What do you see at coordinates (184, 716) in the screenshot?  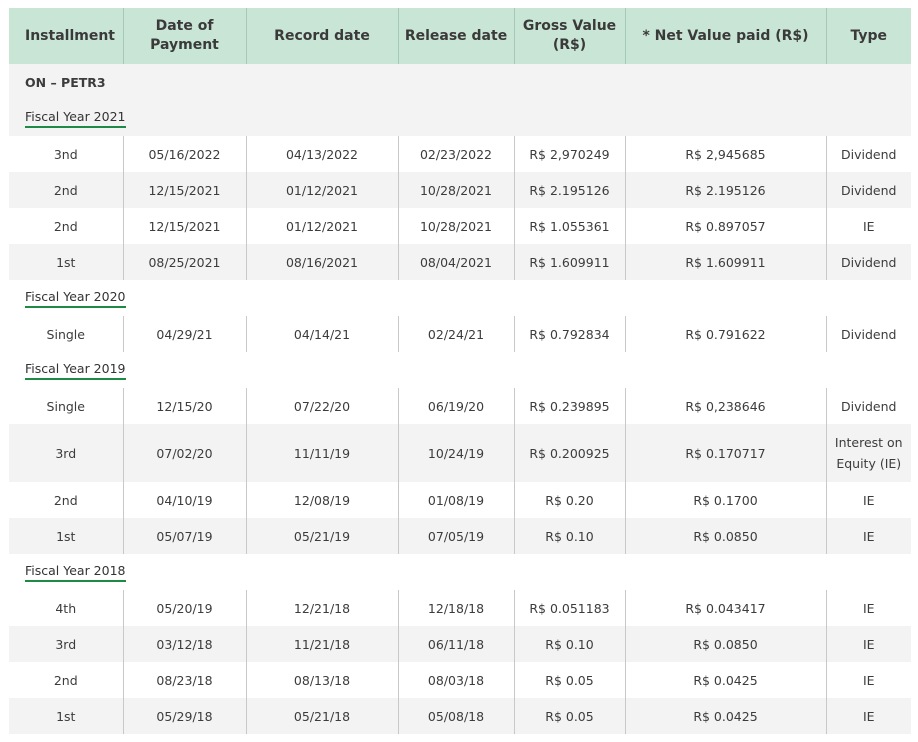 I see `cell-date-of-payment: 05/29/18` at bounding box center [184, 716].